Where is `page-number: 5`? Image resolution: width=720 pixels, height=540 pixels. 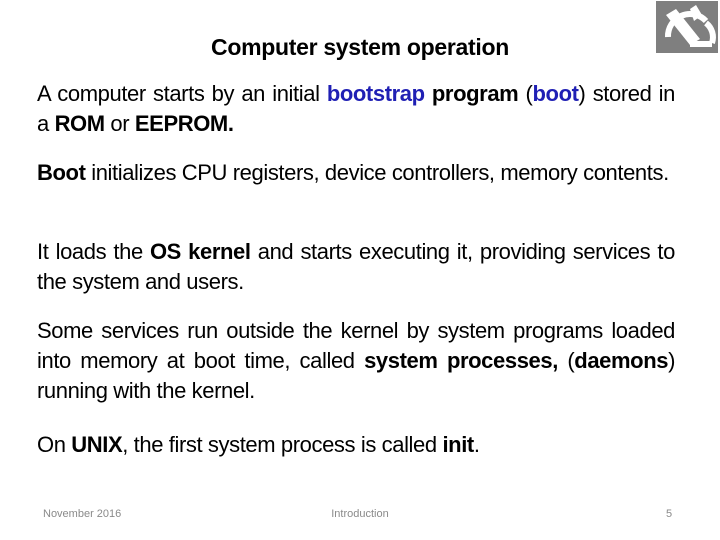 page-number: 5 is located at coordinates (669, 514).